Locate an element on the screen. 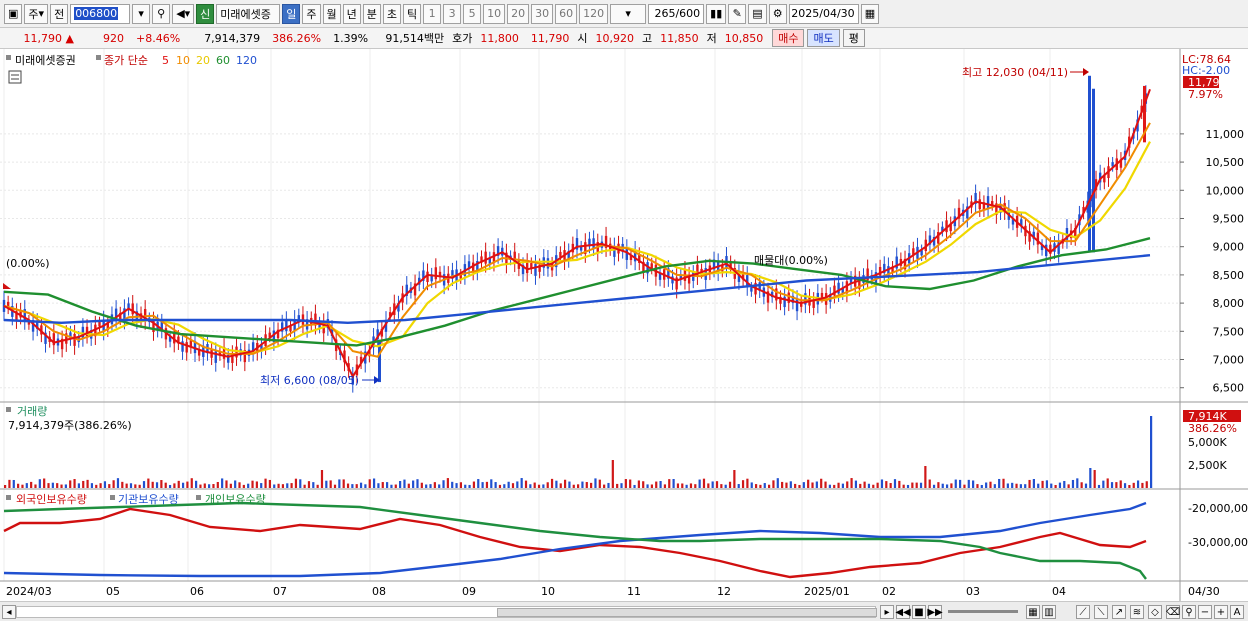 Image resolution: width=1248 pixels, height=621 pixels. period-month-tab: 월 is located at coordinates (331, 13).